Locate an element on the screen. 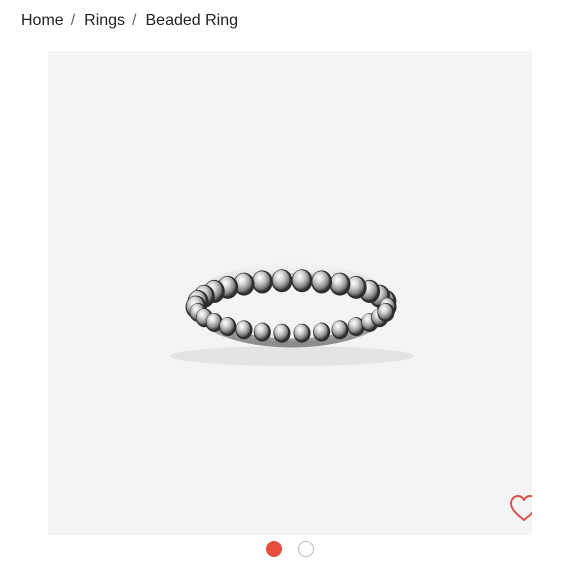 This screenshot has height=580, width=580. favorite-button is located at coordinates (520, 508).